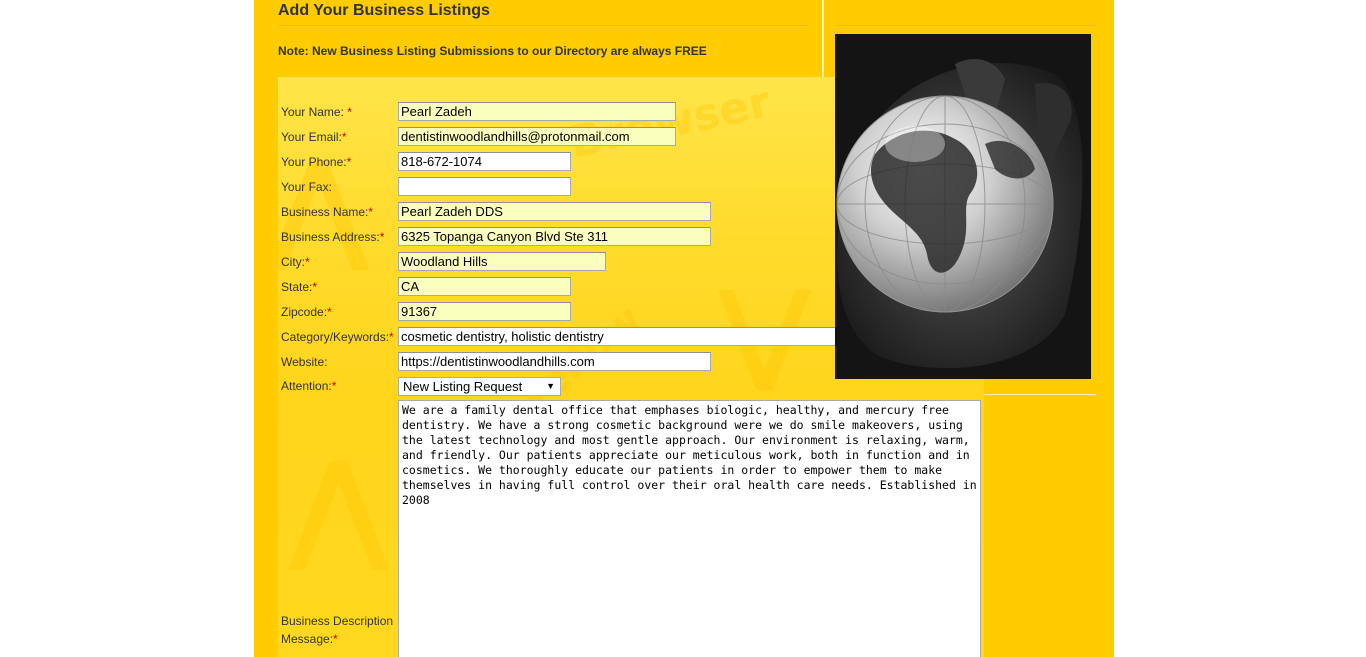 This screenshot has width=1366, height=657. What do you see at coordinates (306, 312) in the screenshot?
I see `zipcode-label: Zipcode:*` at bounding box center [306, 312].